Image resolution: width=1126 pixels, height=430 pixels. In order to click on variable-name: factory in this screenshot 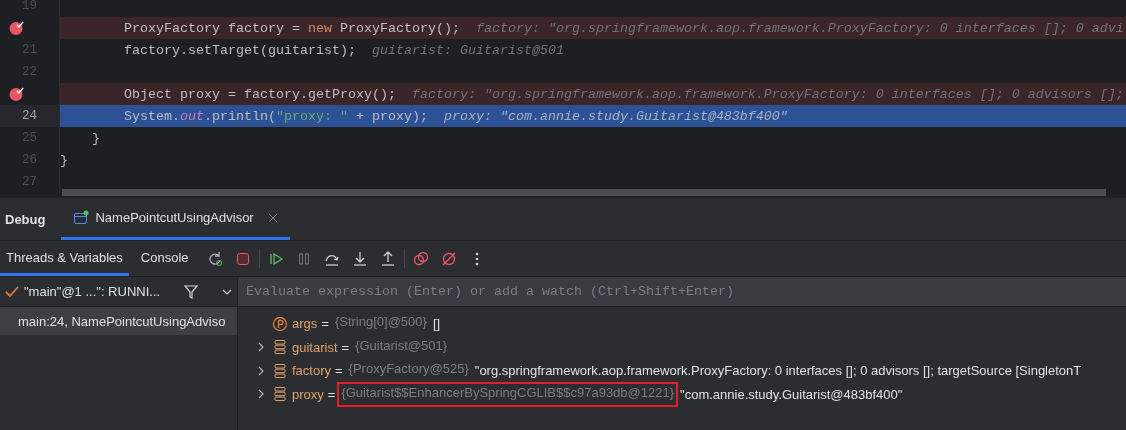, I will do `click(311, 371)`.